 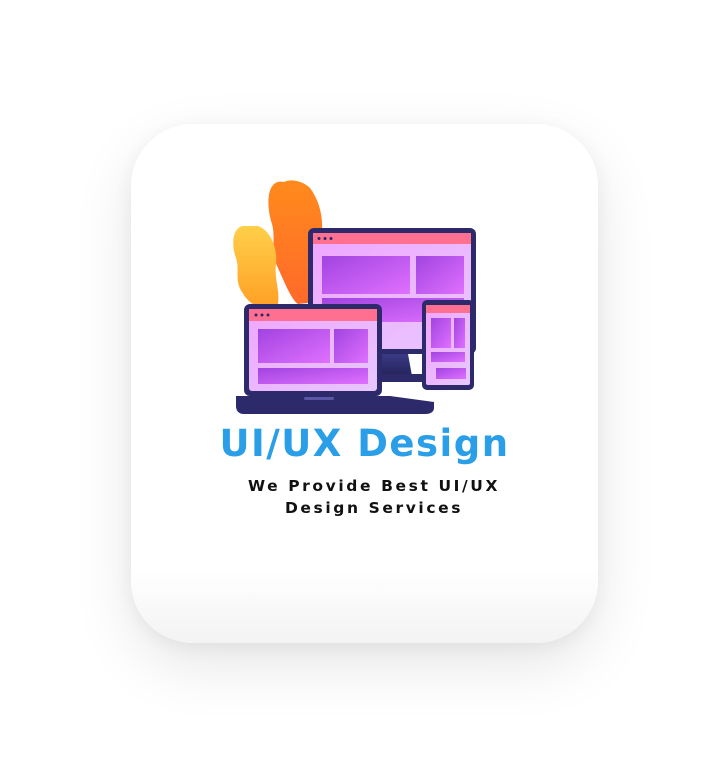 I want to click on card-subtitle: We Provide Best UI/UX Design Services, so click(x=374, y=497).